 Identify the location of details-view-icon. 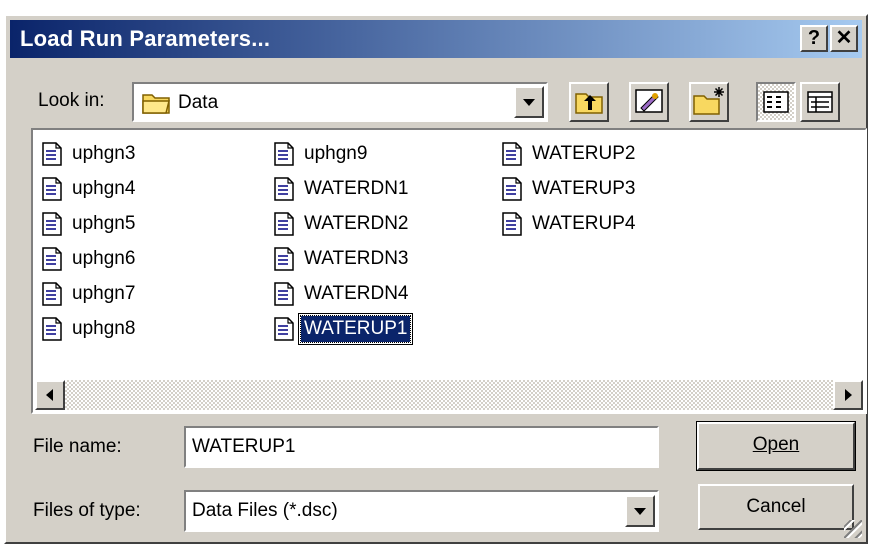
(820, 102).